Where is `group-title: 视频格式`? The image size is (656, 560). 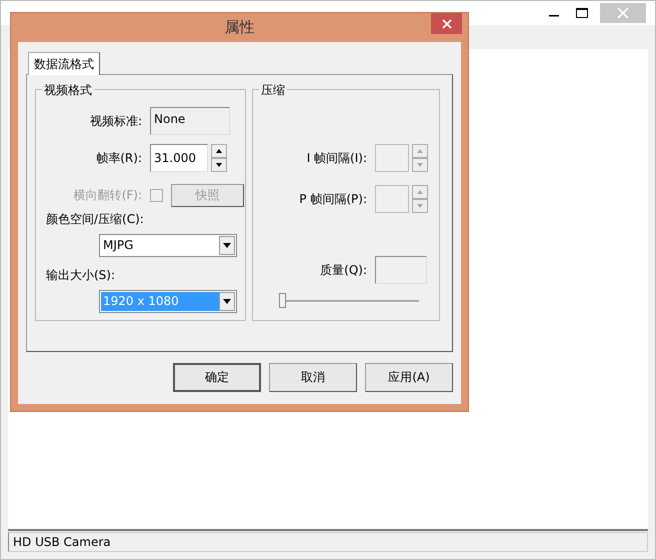
group-title: 视频格式 is located at coordinates (68, 90).